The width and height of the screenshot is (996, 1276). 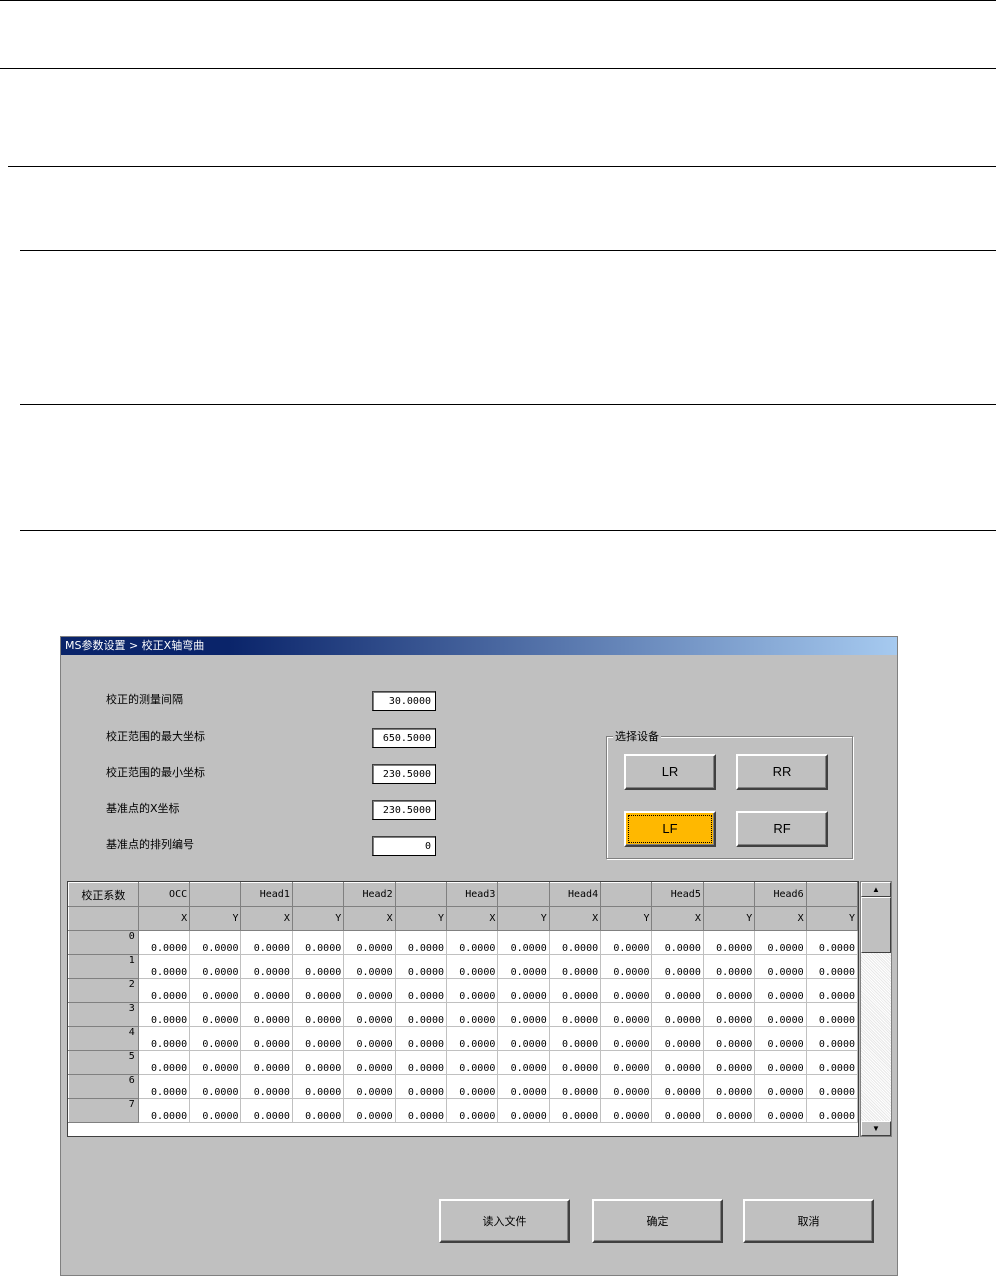 I want to click on scroll-thumb, so click(x=876, y=925).